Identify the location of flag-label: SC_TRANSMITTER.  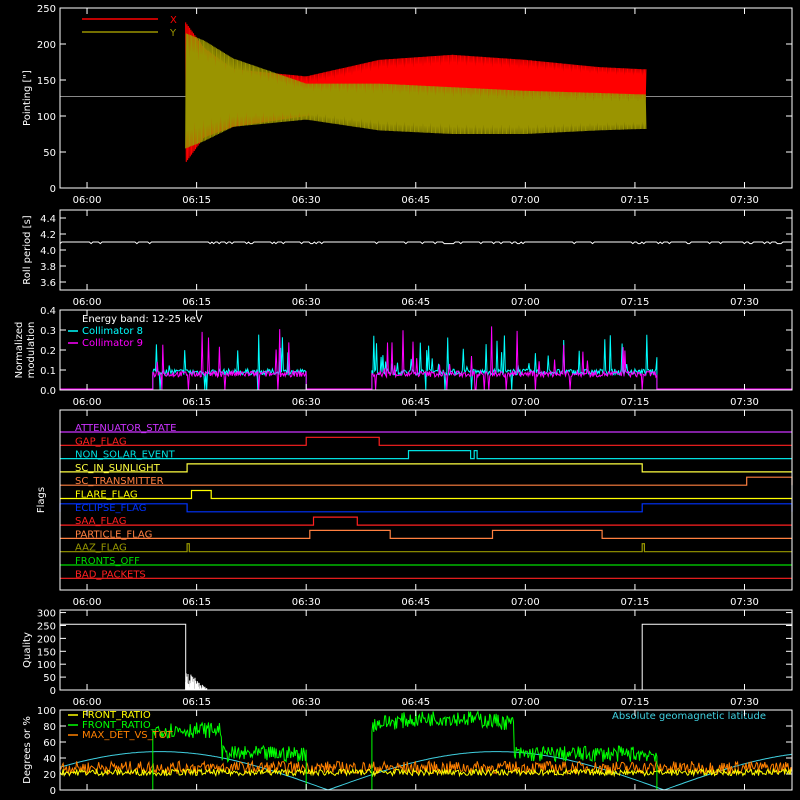
(119, 481).